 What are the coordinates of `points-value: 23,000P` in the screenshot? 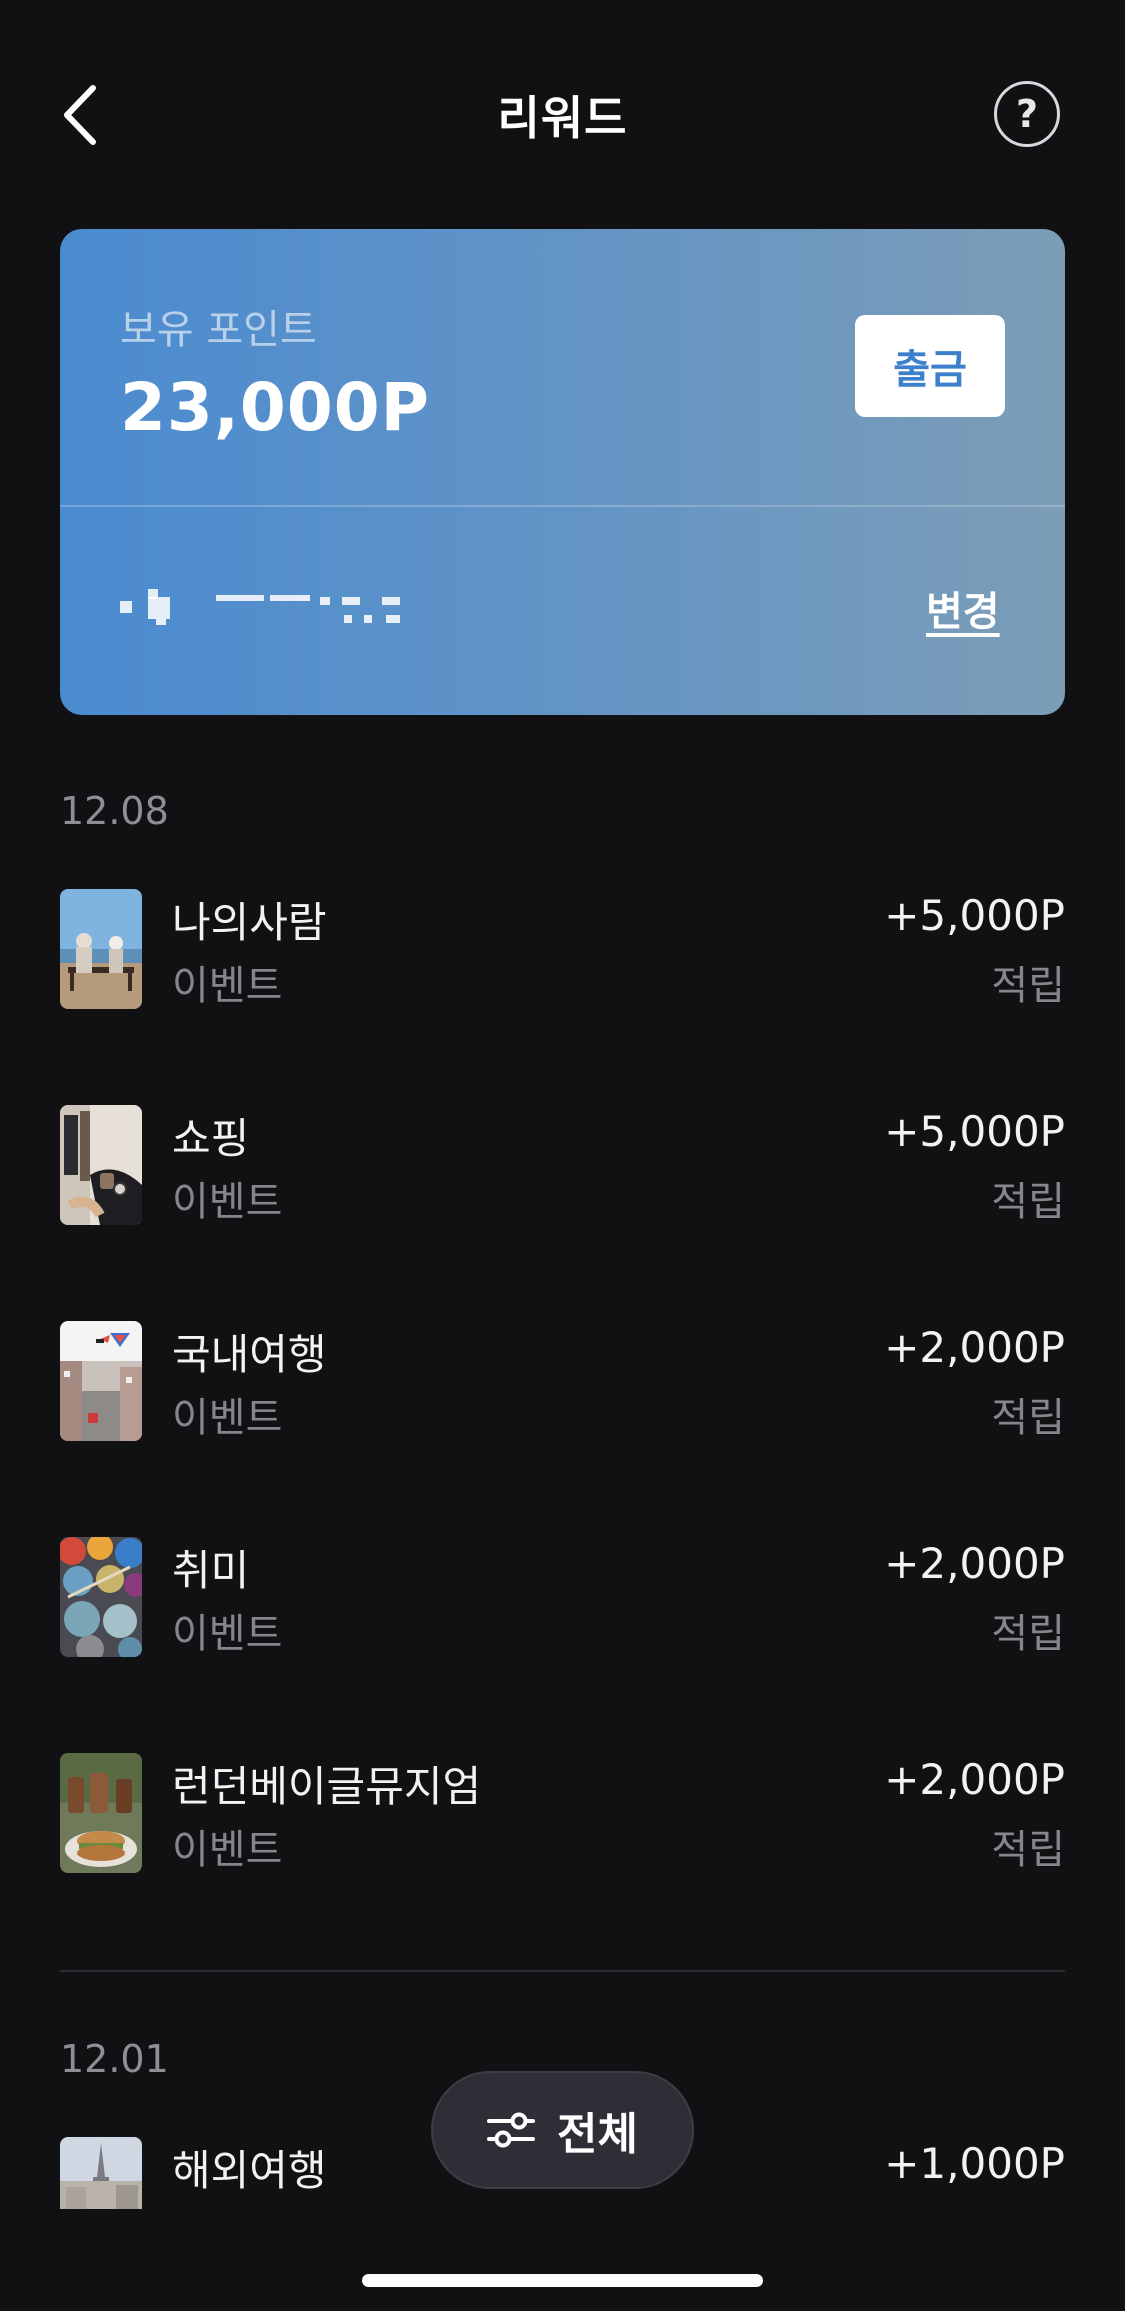 It's located at (275, 407).